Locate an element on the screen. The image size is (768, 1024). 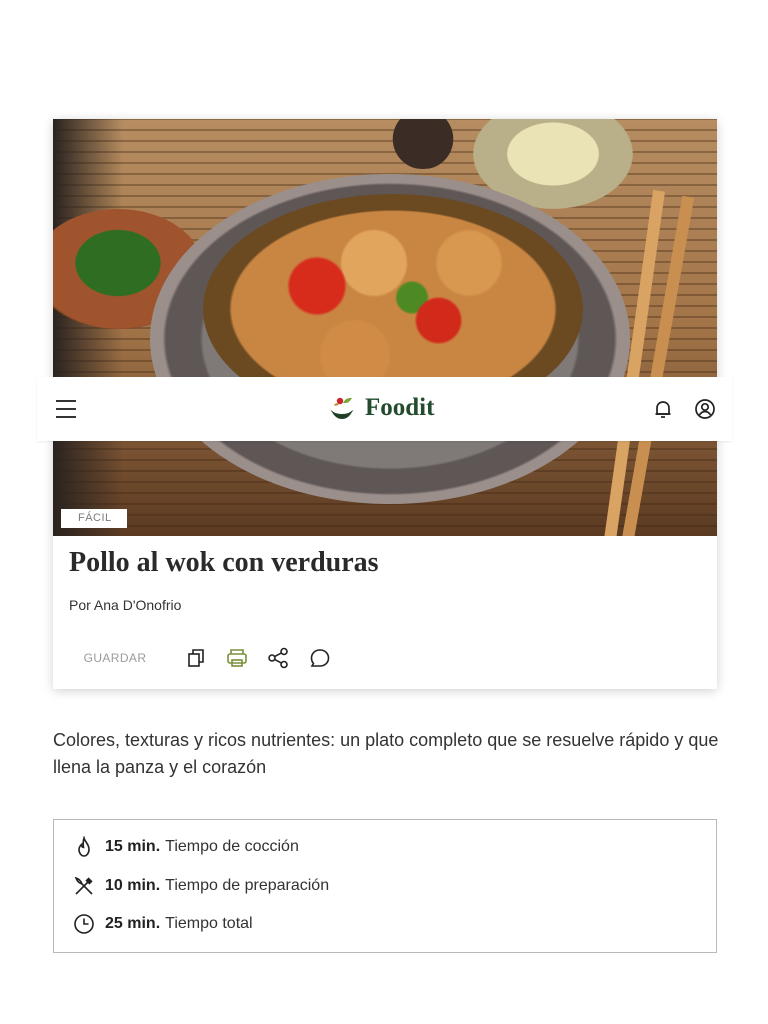
time-row-preparation: 10 min. Tiempo de preparación is located at coordinates (200, 886).